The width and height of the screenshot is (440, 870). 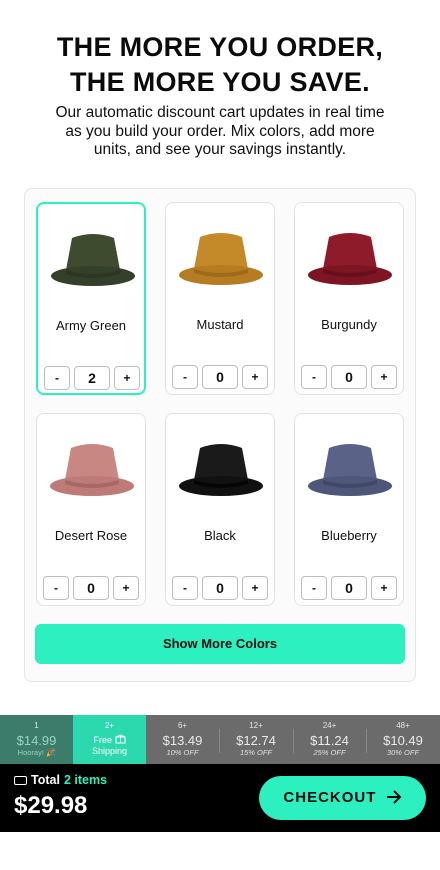 I want to click on product-card-burgundy: Burgundy - 0 +, so click(x=349, y=298).